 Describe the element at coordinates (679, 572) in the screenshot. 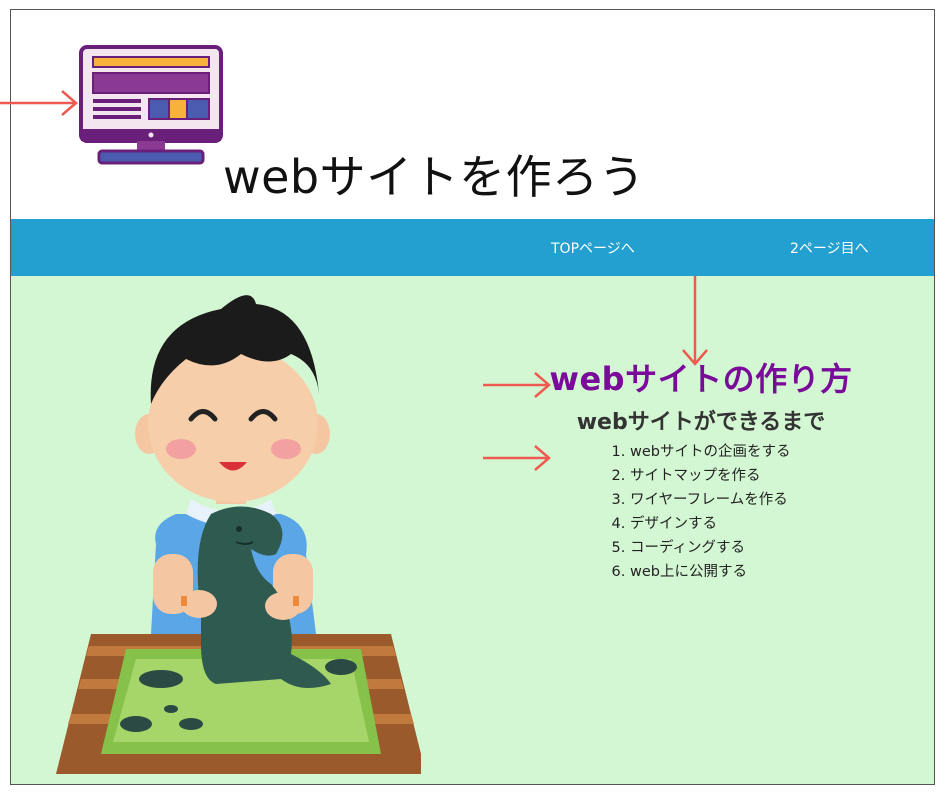

I see `list-item: 6. web上に公開する` at that location.